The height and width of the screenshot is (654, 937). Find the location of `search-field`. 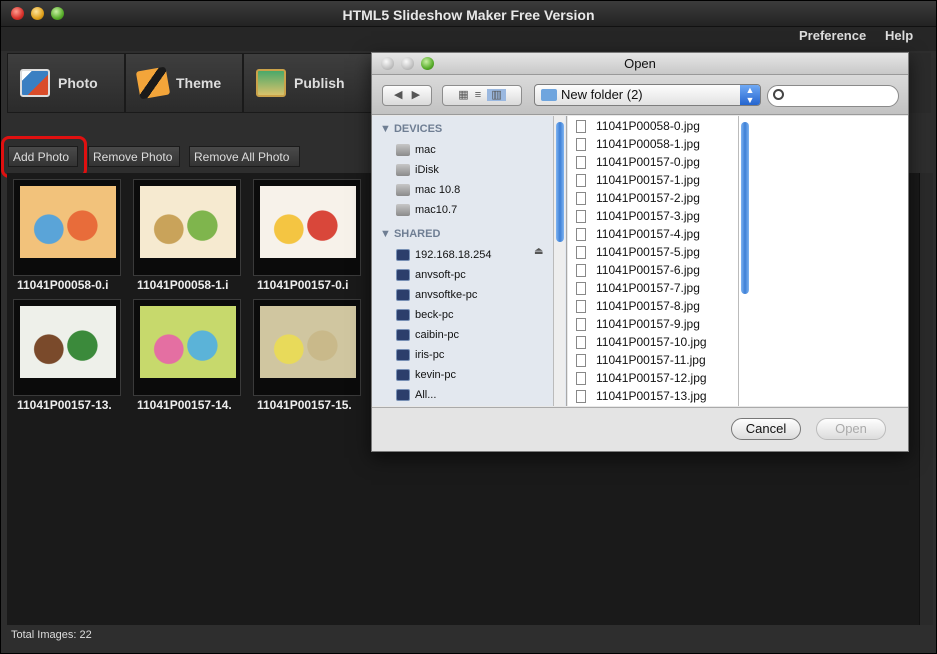

search-field is located at coordinates (833, 96).